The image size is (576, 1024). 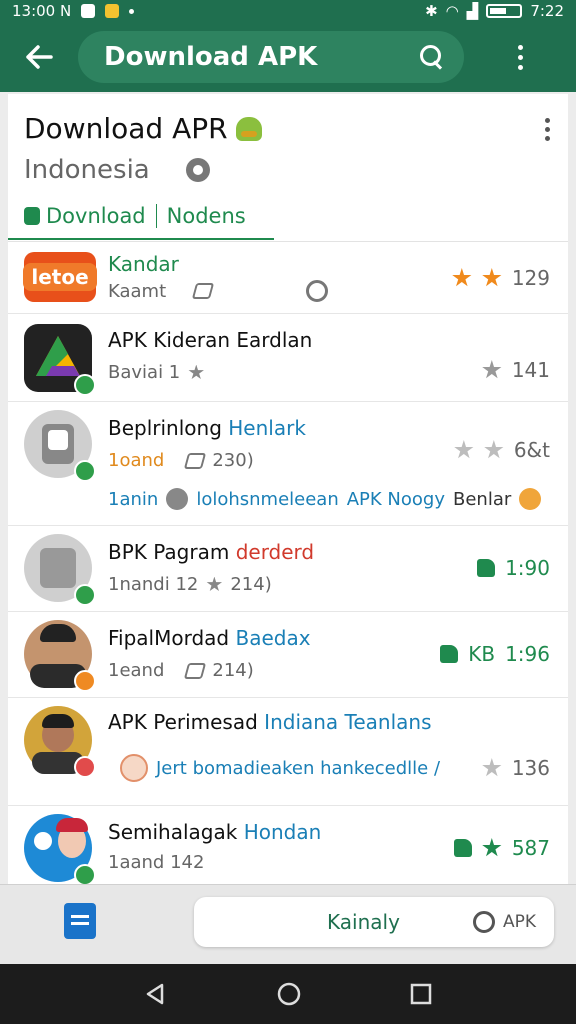 I want to click on notification-icon, so click(x=88, y=11).